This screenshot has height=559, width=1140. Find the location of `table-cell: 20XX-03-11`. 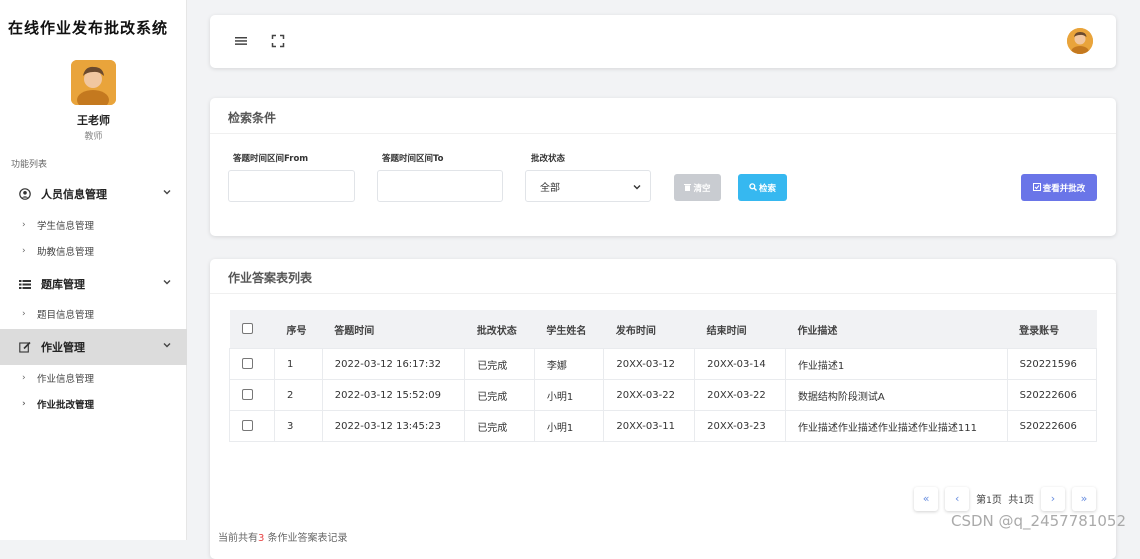

table-cell: 20XX-03-11 is located at coordinates (649, 426).